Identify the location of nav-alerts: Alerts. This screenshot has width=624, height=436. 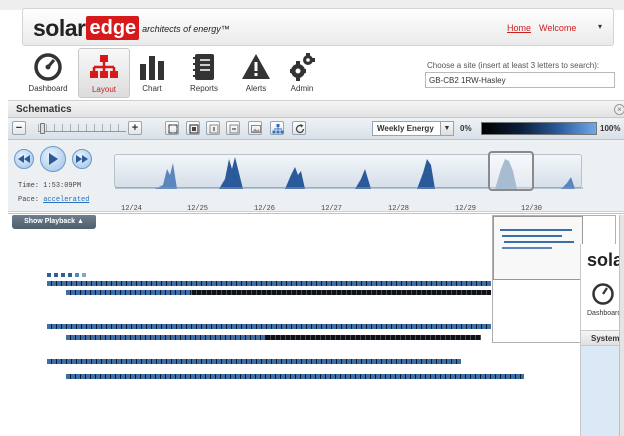
(256, 73).